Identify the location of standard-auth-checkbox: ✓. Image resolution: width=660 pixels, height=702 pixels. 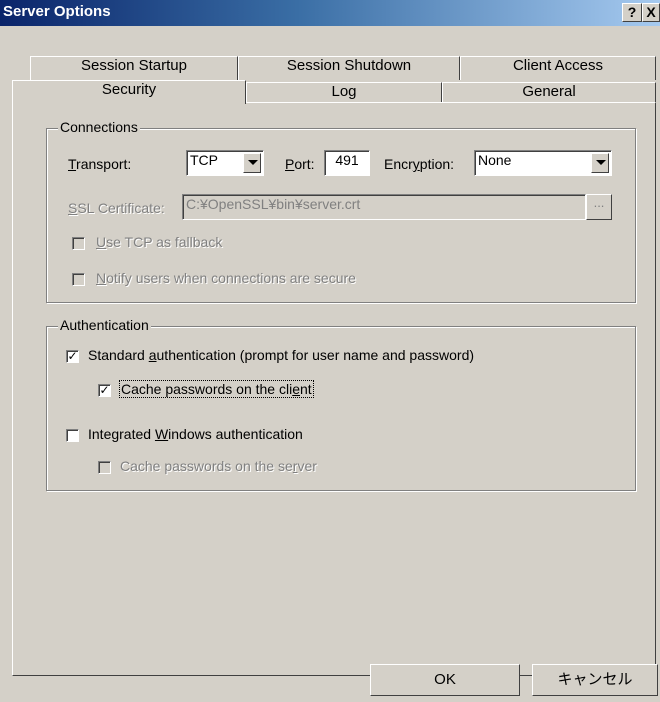
(72, 356).